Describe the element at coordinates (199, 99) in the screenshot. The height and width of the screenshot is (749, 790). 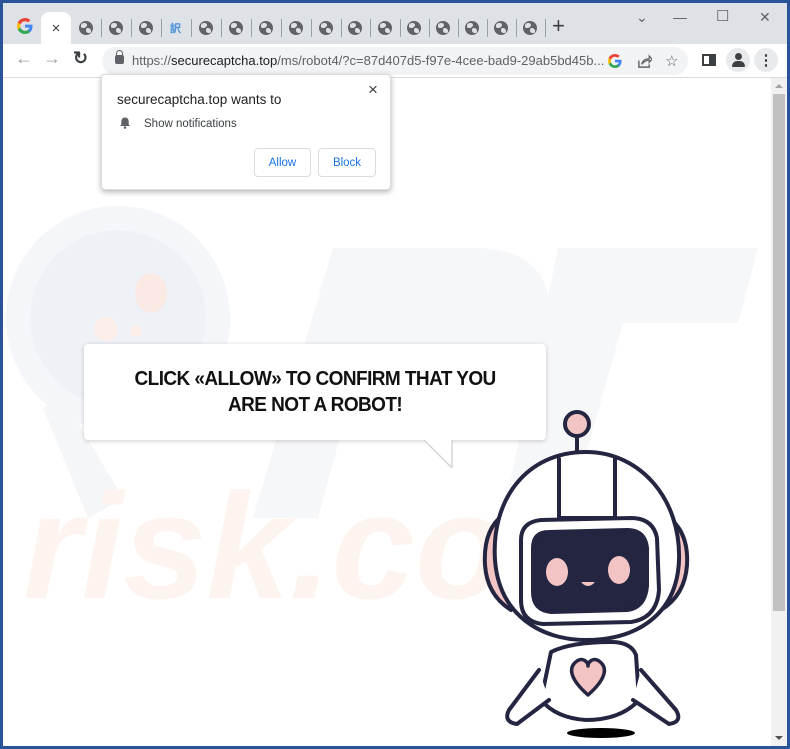
I see `popup-title: securecaptcha.top wants to` at that location.